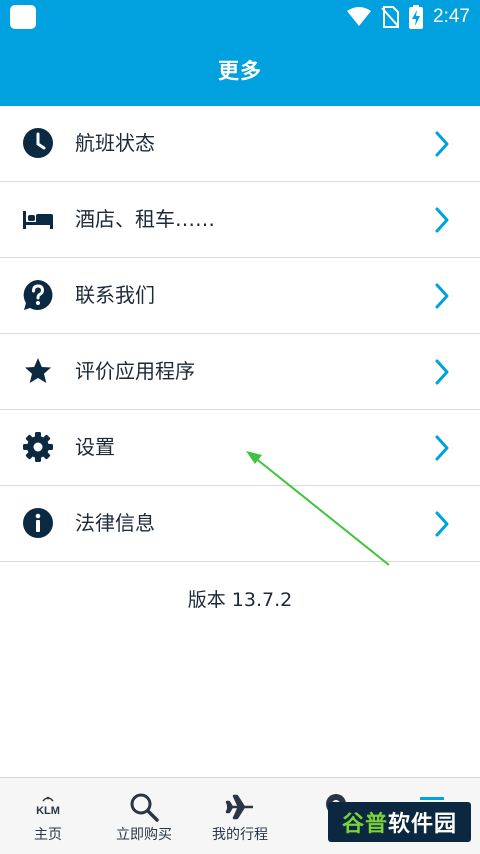 This screenshot has width=480, height=854. What do you see at coordinates (240, 835) in the screenshot?
I see `tab-label: 我的行程` at bounding box center [240, 835].